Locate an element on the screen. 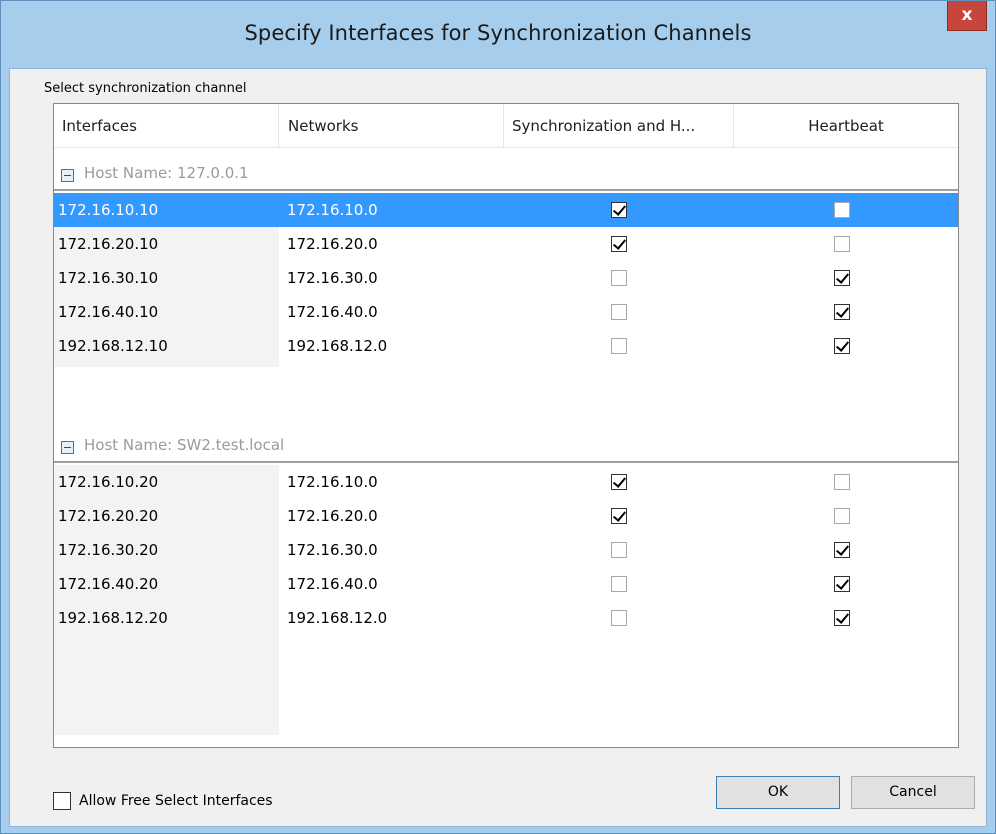 This screenshot has height=834, width=996. interface-cell: 192.168.12.10 is located at coordinates (166, 346).